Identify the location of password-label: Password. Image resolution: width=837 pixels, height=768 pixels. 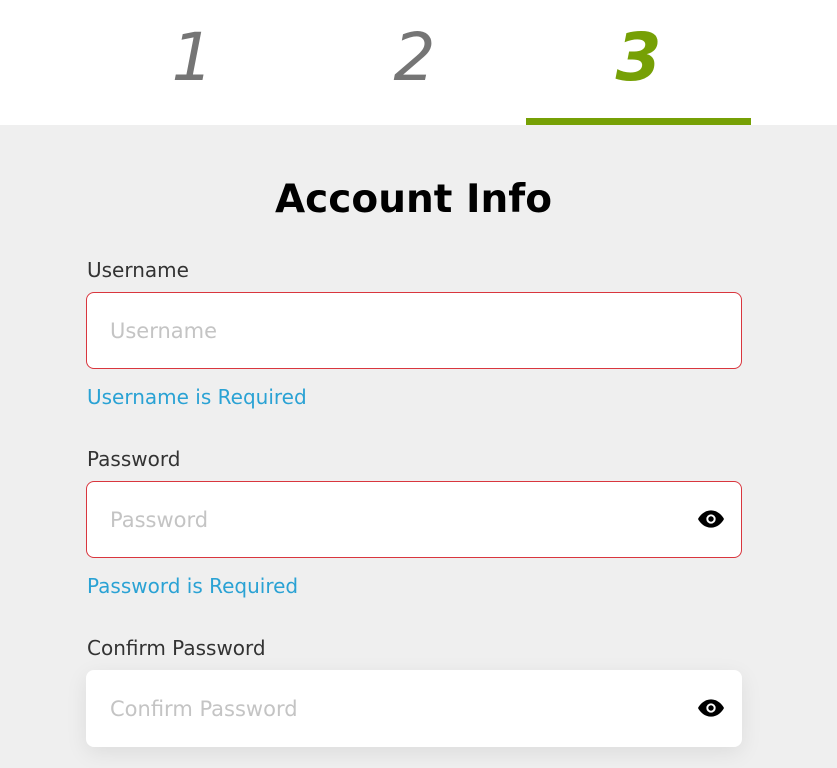
(134, 459).